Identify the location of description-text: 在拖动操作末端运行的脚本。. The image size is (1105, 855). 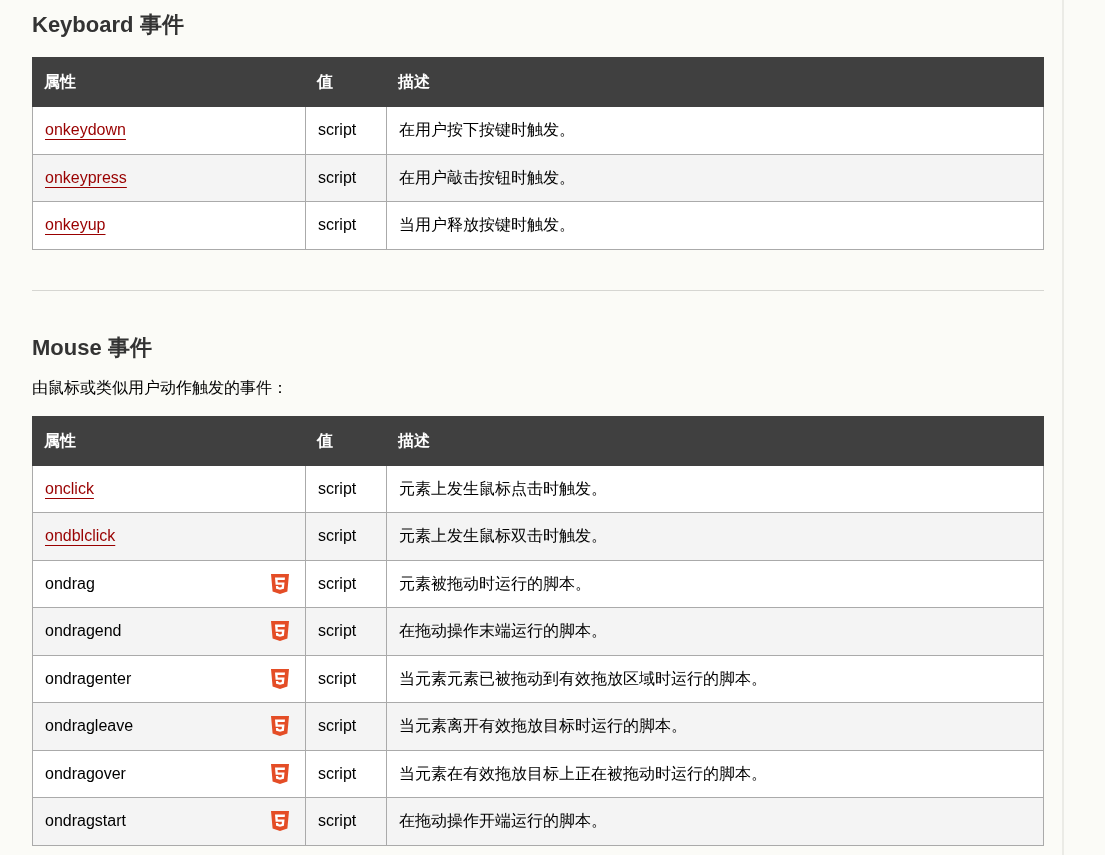
(503, 631).